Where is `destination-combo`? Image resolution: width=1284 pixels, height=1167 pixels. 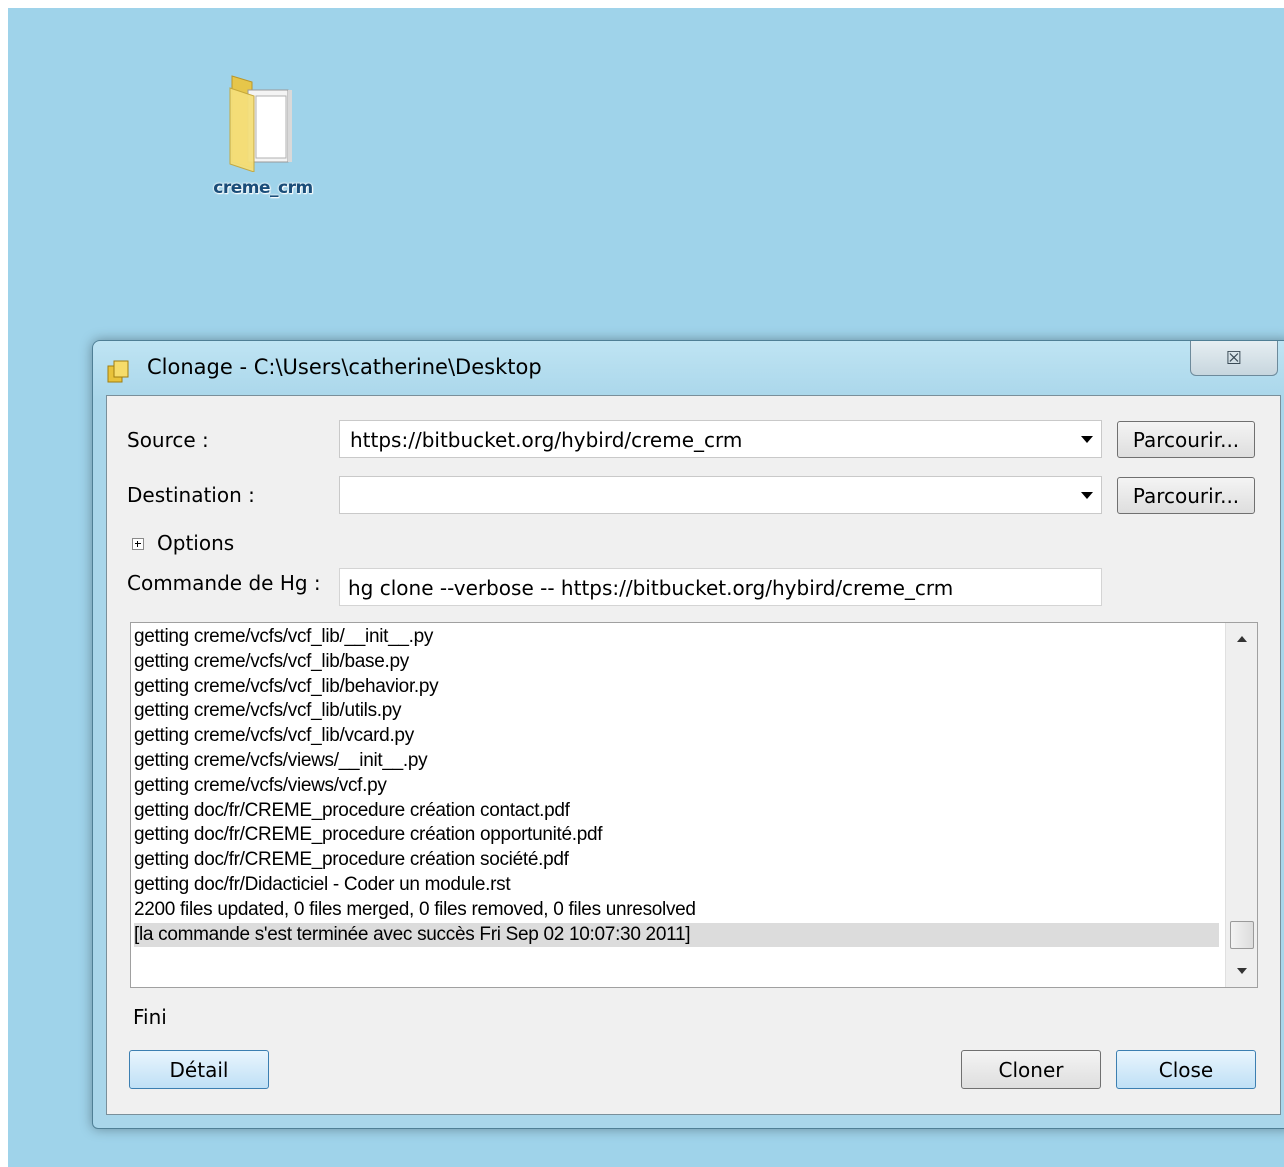
destination-combo is located at coordinates (720, 495).